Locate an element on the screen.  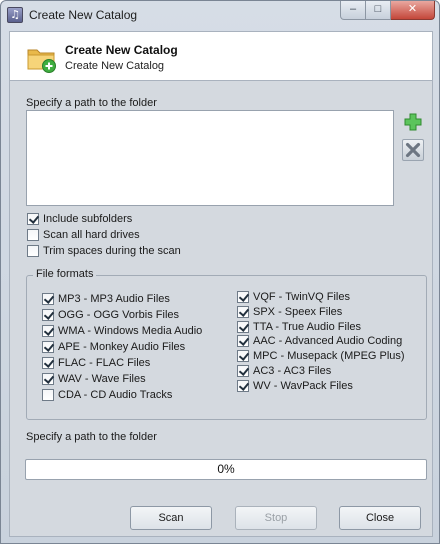
format-wv: WV - WavPack Files is located at coordinates (295, 386).